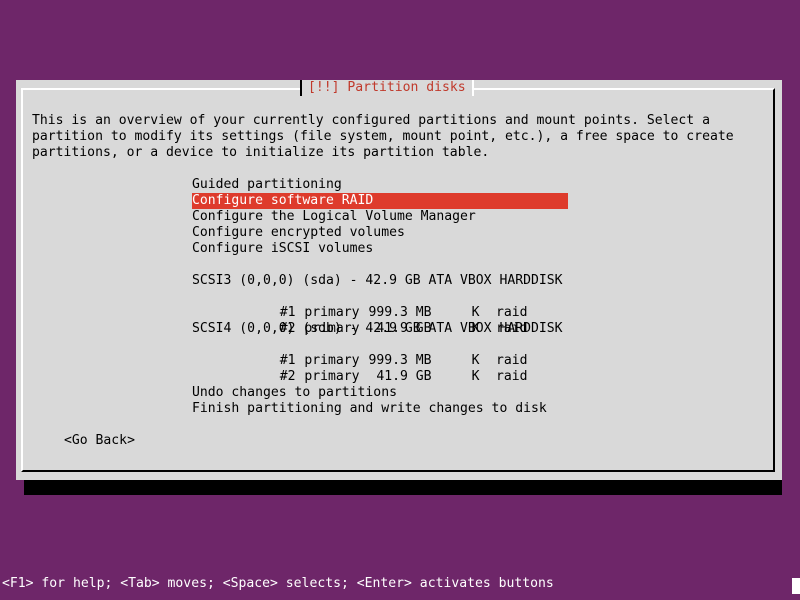 This screenshot has height=600, width=800. What do you see at coordinates (380, 217) in the screenshot?
I see `menu-item-configure-lvm: Configure the Logical Volume Manager` at bounding box center [380, 217].